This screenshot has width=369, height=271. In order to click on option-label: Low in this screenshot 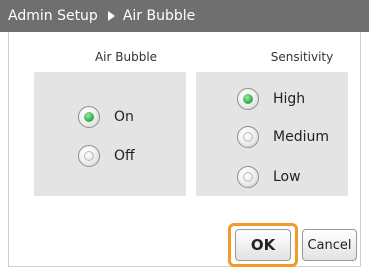, I will do `click(287, 177)`.